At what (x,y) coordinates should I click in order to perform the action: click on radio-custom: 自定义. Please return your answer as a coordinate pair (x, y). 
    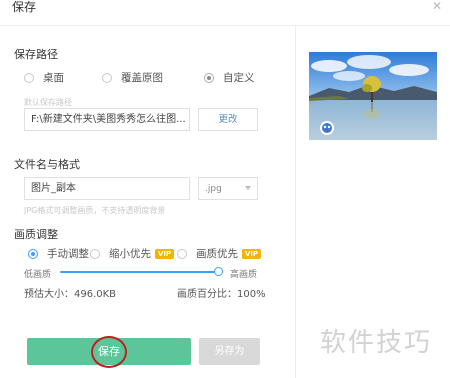
    Looking at the image, I should click on (229, 77).